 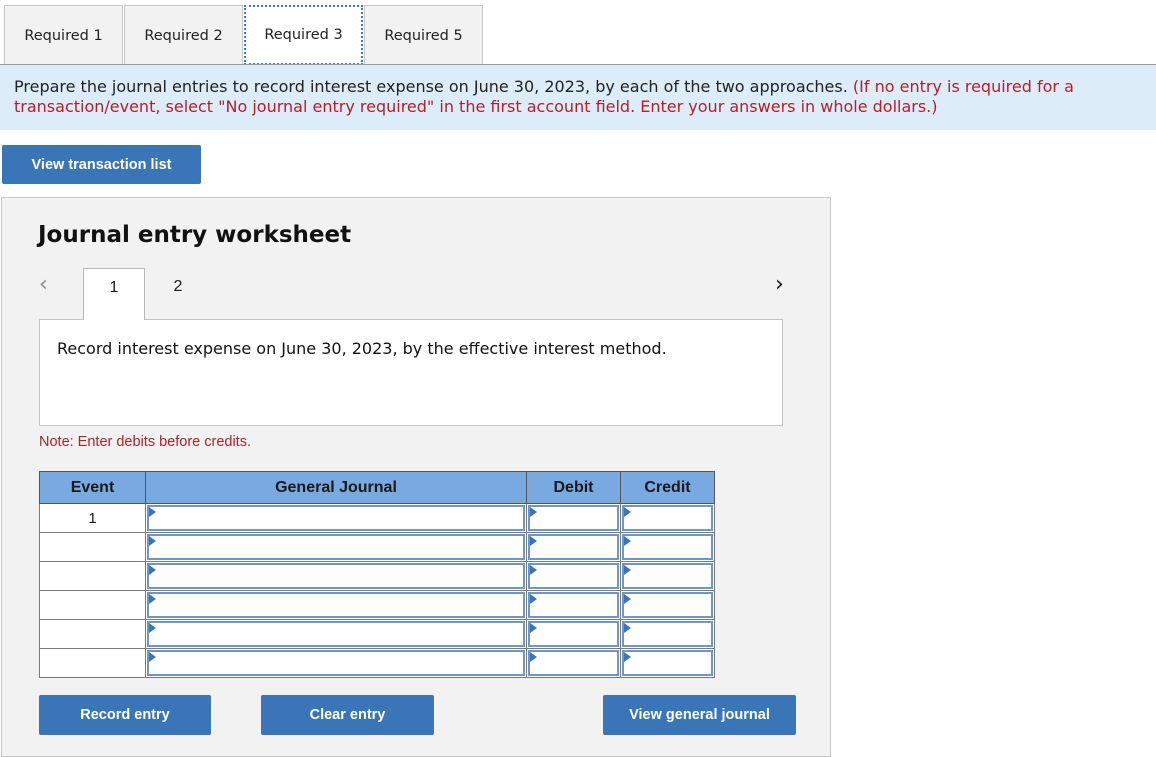 I want to click on view-general-journal-button: View general journal, so click(x=699, y=715).